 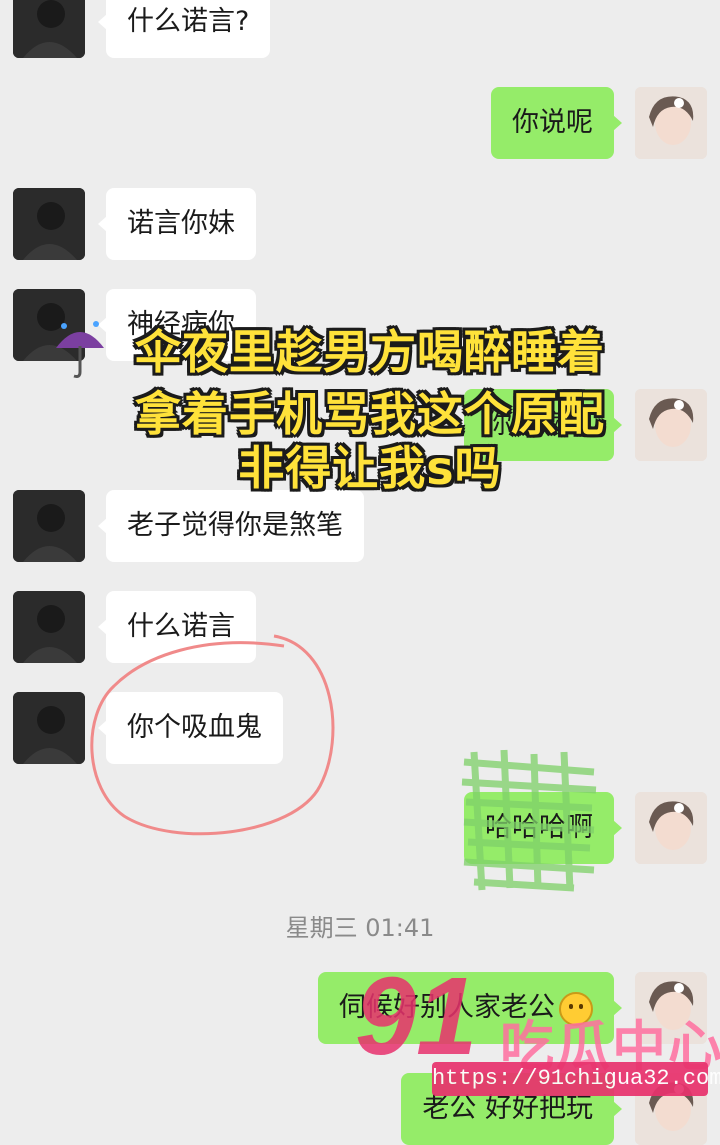 What do you see at coordinates (360, 928) in the screenshot?
I see `timestamp: 星期三 01:41` at bounding box center [360, 928].